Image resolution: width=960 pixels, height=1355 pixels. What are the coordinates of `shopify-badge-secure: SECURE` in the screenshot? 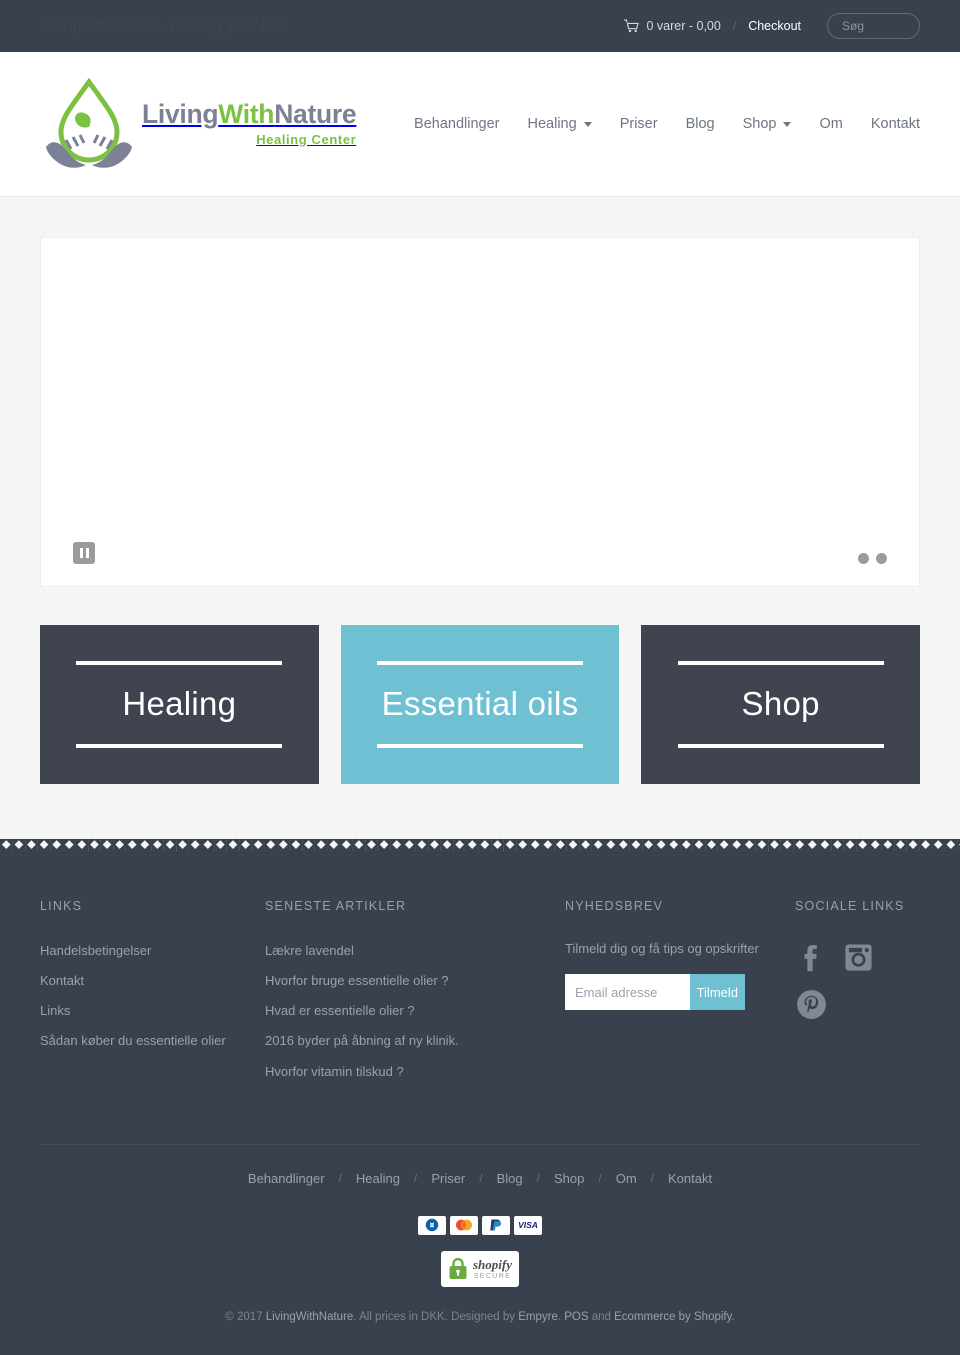 It's located at (492, 1276).